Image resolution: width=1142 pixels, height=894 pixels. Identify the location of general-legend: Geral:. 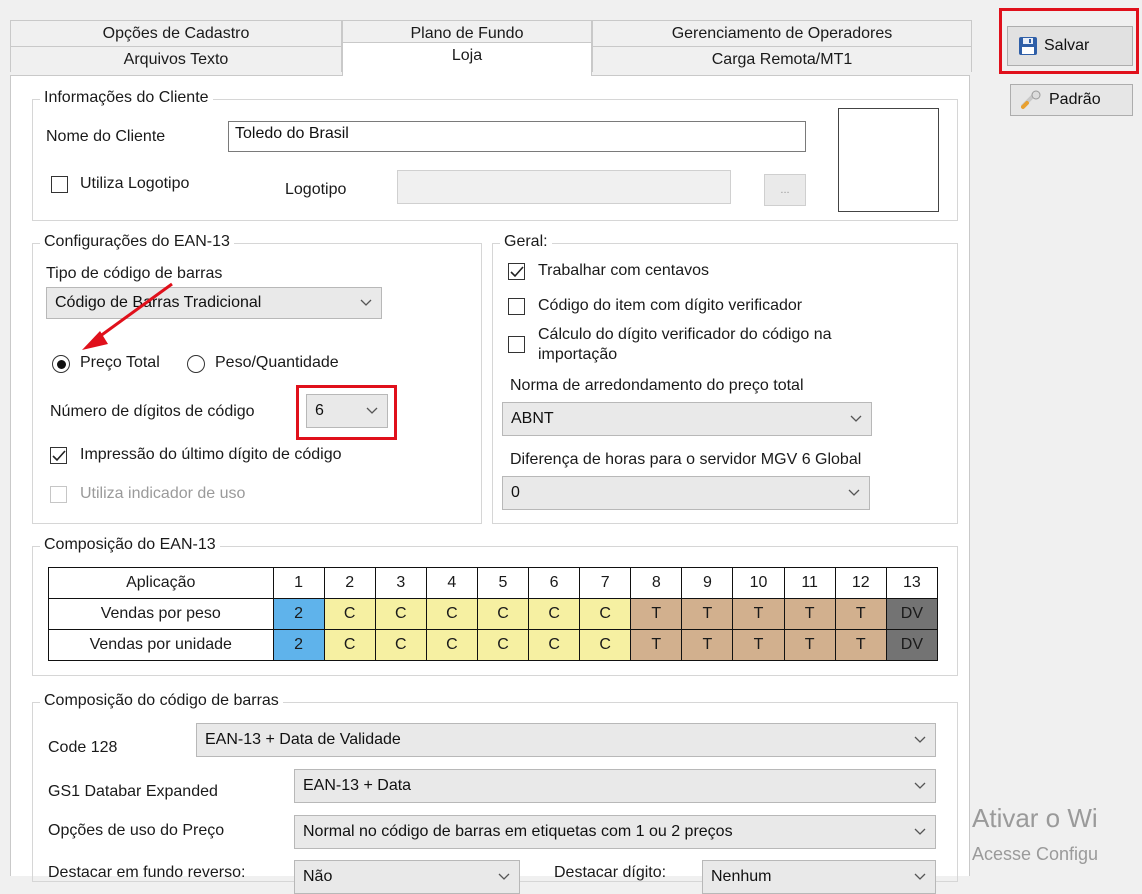
(526, 242).